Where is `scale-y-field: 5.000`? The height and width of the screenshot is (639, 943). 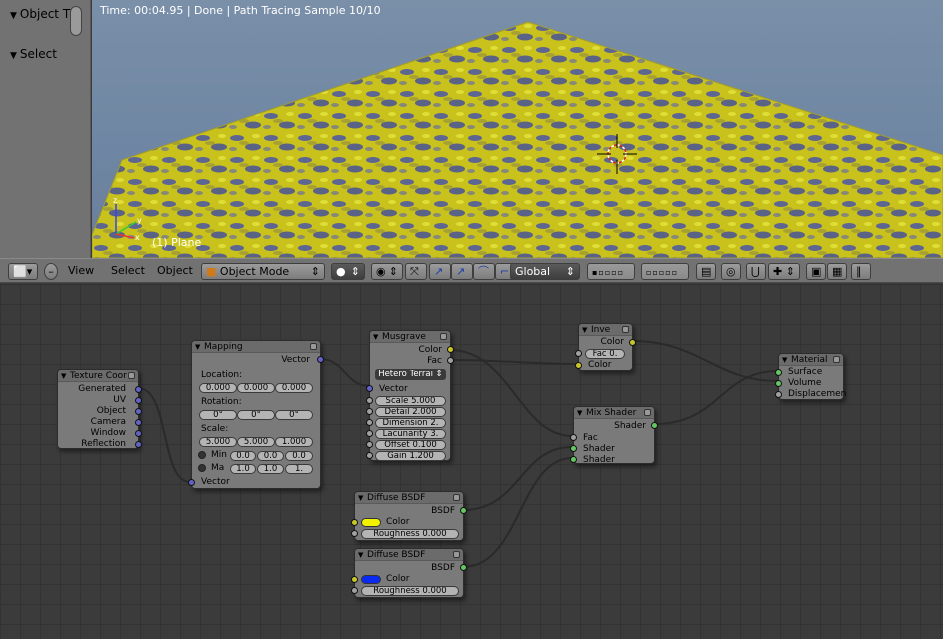 scale-y-field: 5.000 is located at coordinates (256, 442).